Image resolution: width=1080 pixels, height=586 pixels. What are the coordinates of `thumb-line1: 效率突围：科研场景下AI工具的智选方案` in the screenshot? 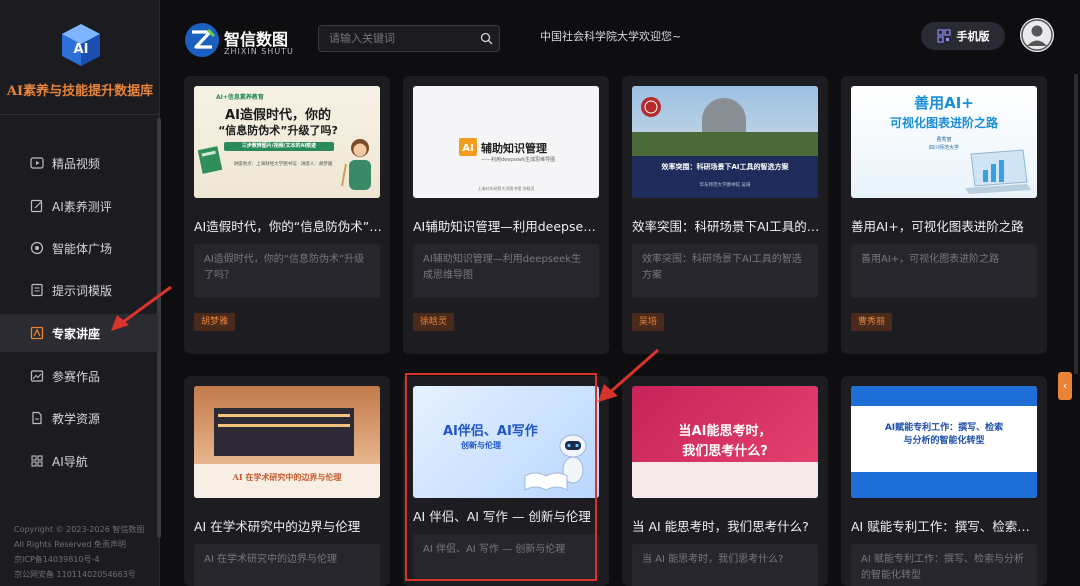 It's located at (725, 167).